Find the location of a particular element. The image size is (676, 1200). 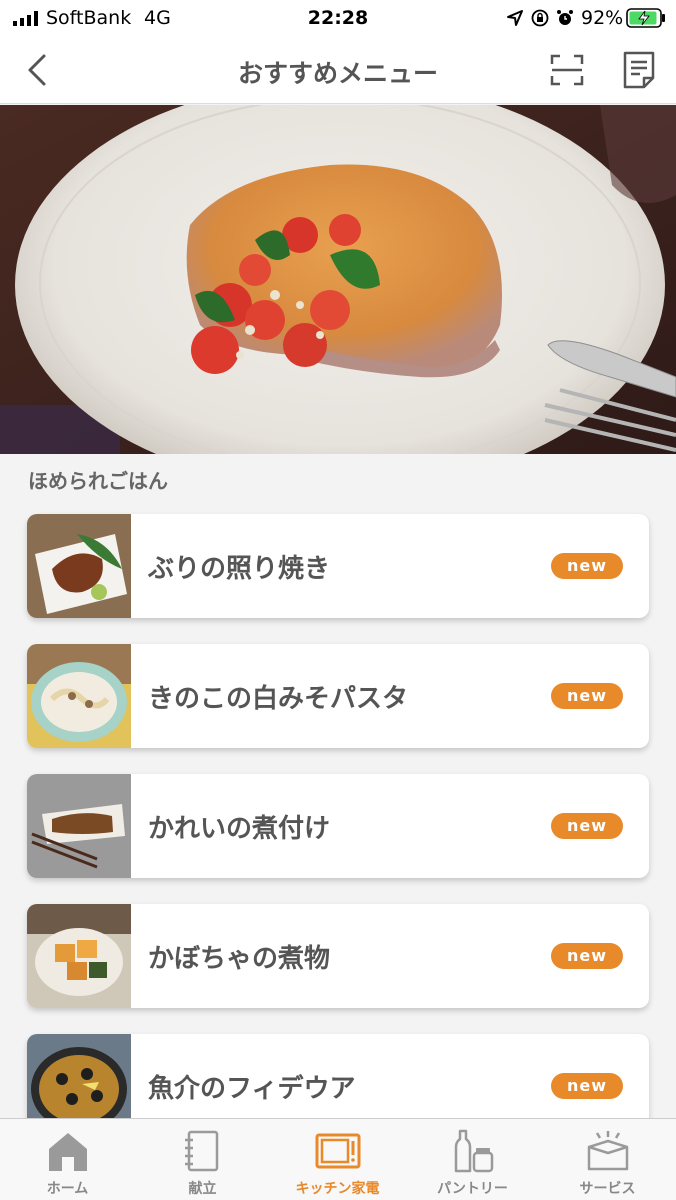

recipe-card: かれいの煮付け new is located at coordinates (338, 826).